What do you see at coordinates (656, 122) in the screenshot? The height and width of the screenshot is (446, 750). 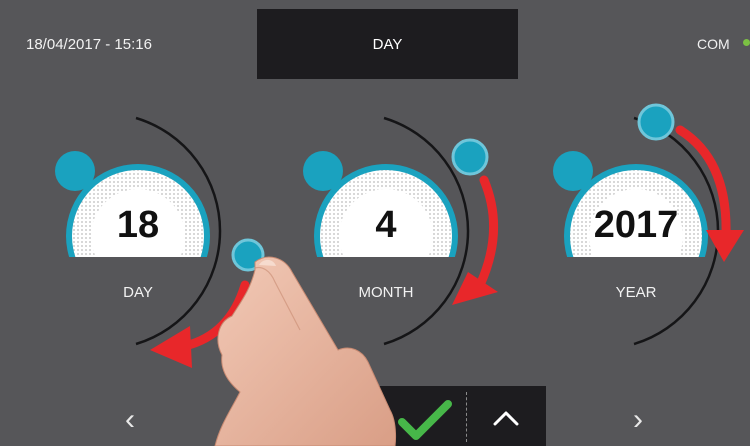 I see `year-slider-handle` at bounding box center [656, 122].